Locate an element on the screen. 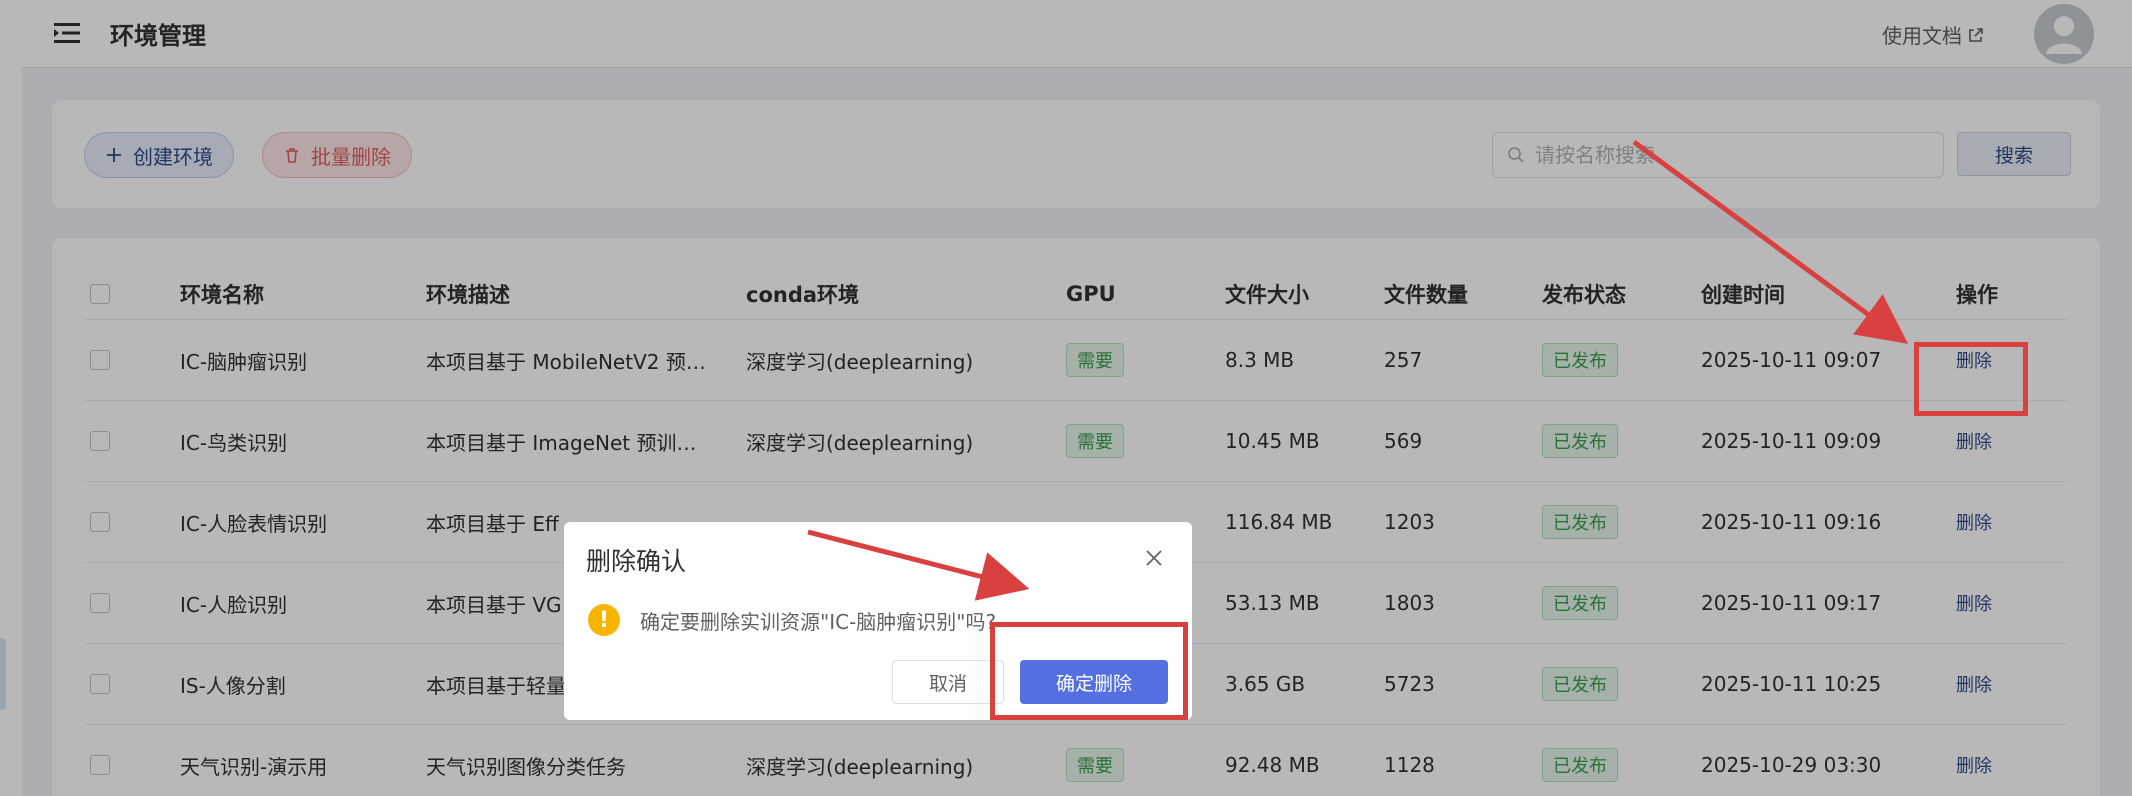 The image size is (2132, 796). cancel-button: 取消 is located at coordinates (948, 682).